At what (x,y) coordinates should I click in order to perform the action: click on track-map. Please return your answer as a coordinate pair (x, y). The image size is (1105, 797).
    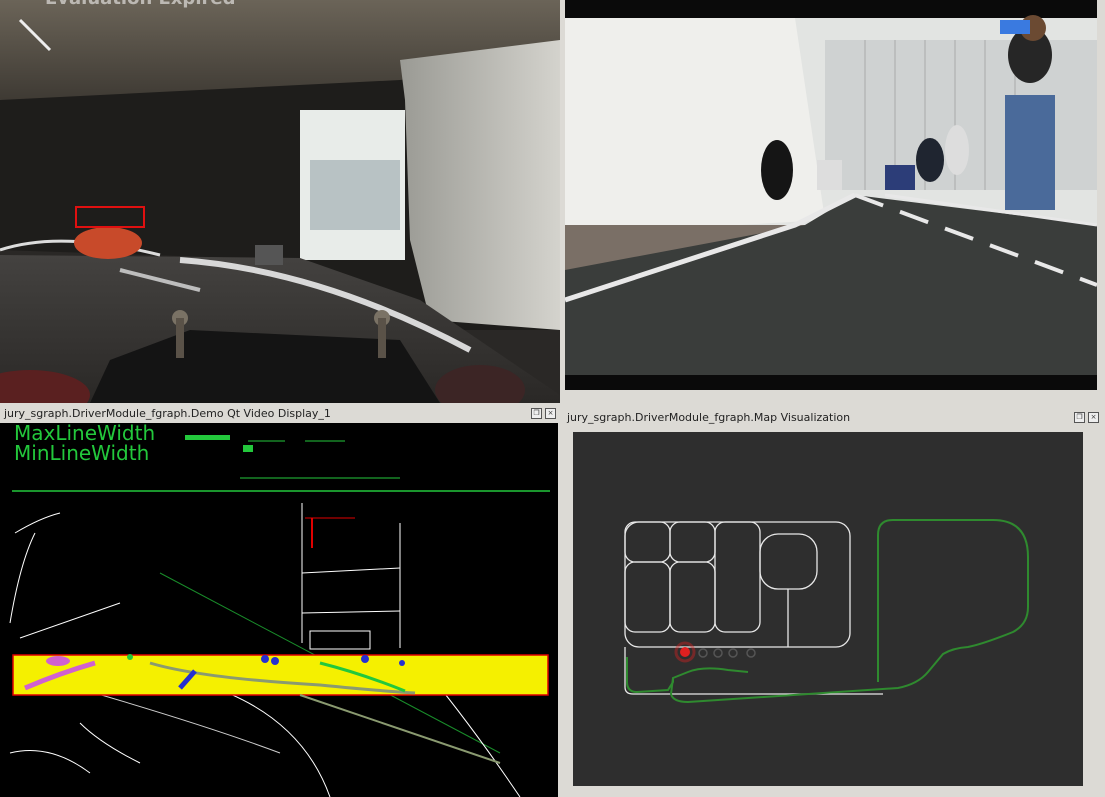
    Looking at the image, I should click on (826, 611).